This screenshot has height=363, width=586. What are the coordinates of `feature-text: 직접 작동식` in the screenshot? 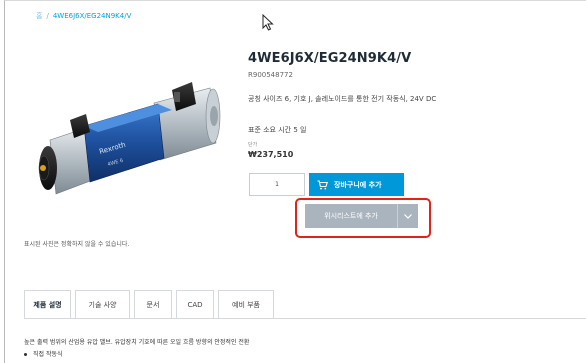 It's located at (48, 354).